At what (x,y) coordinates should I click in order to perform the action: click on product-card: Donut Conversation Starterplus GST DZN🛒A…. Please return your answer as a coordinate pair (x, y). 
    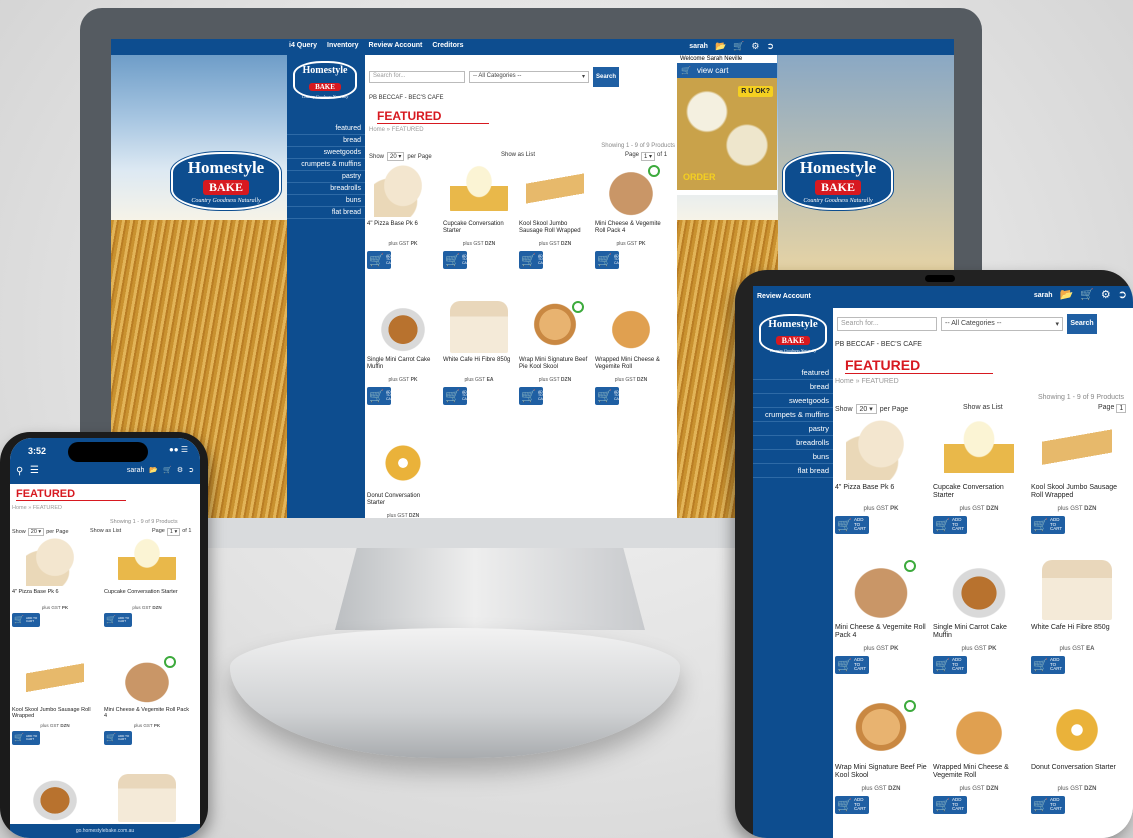
    Looking at the image, I should click on (403, 478).